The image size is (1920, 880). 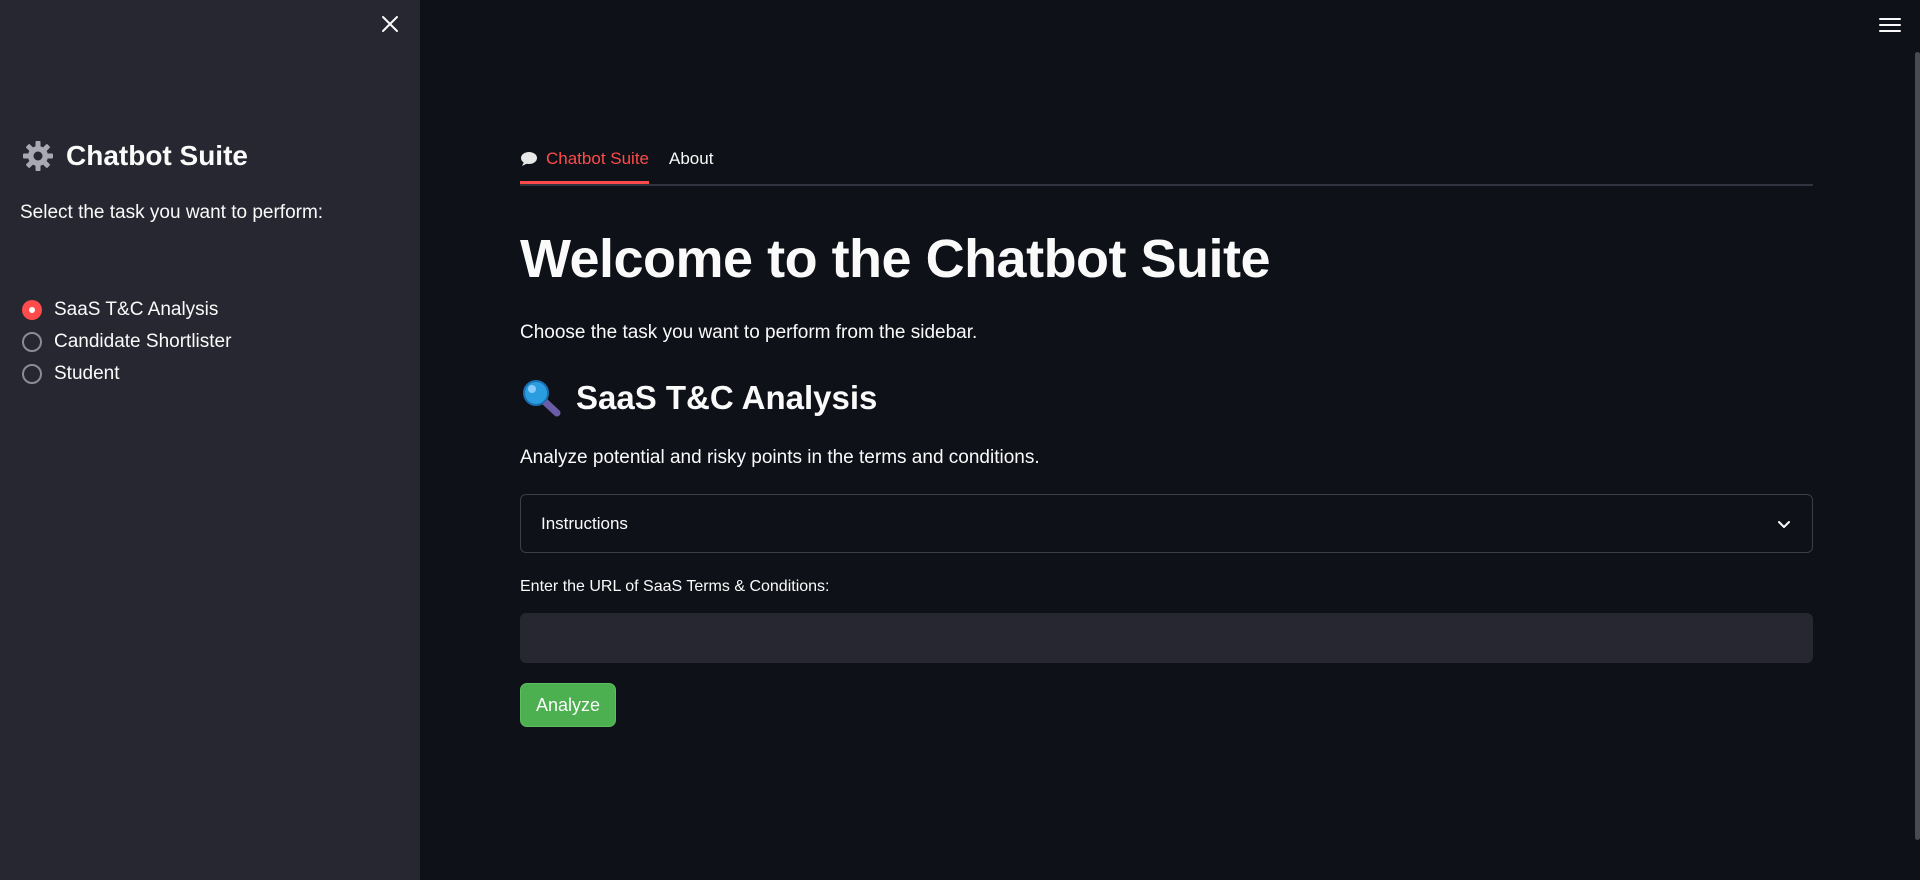 I want to click on gear-icon, so click(x=38, y=156).